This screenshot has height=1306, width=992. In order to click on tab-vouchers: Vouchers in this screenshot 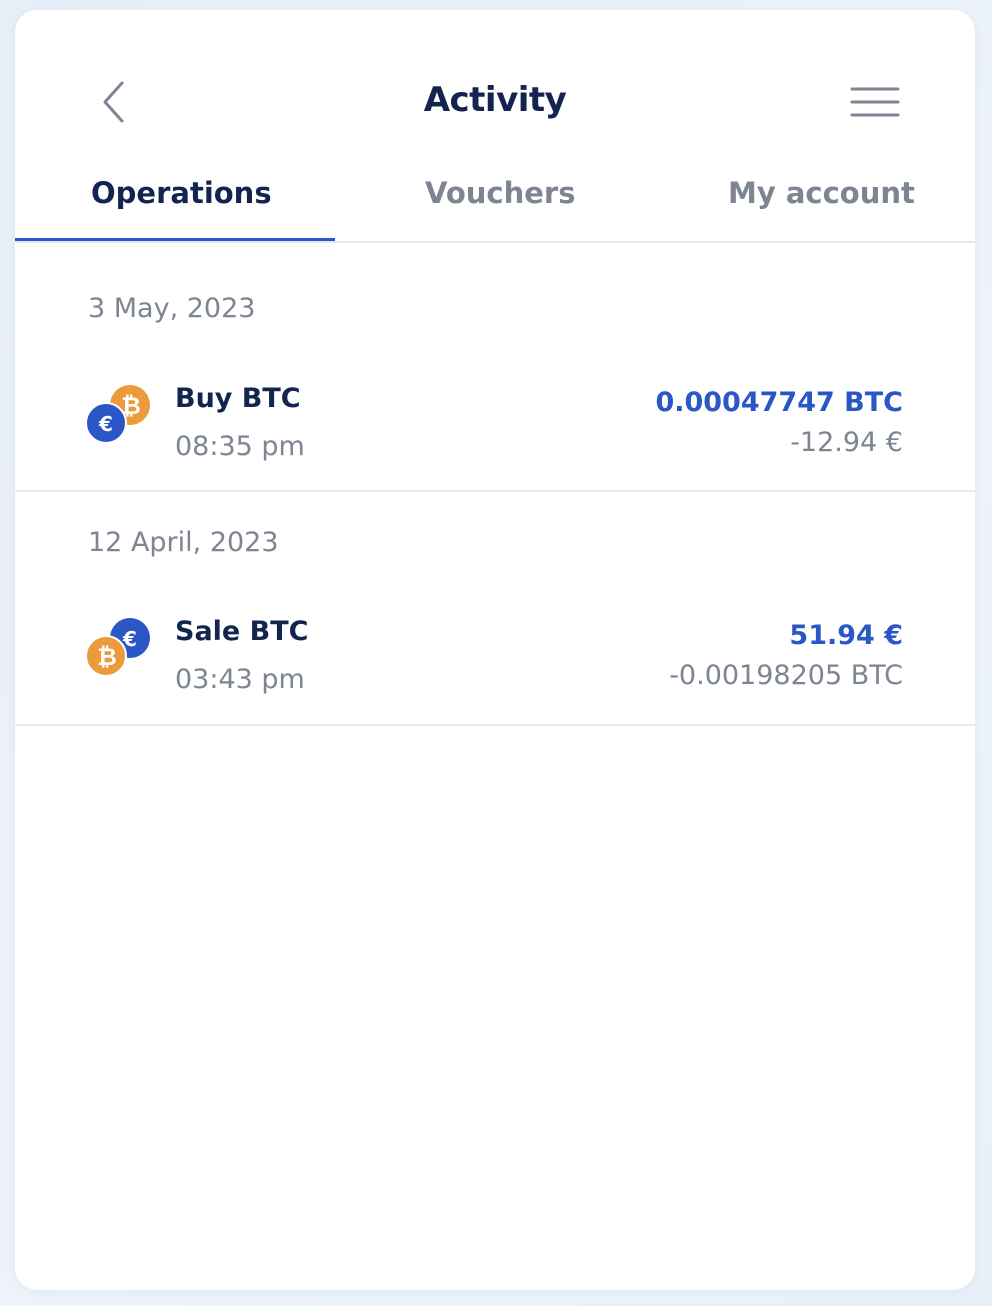, I will do `click(495, 205)`.